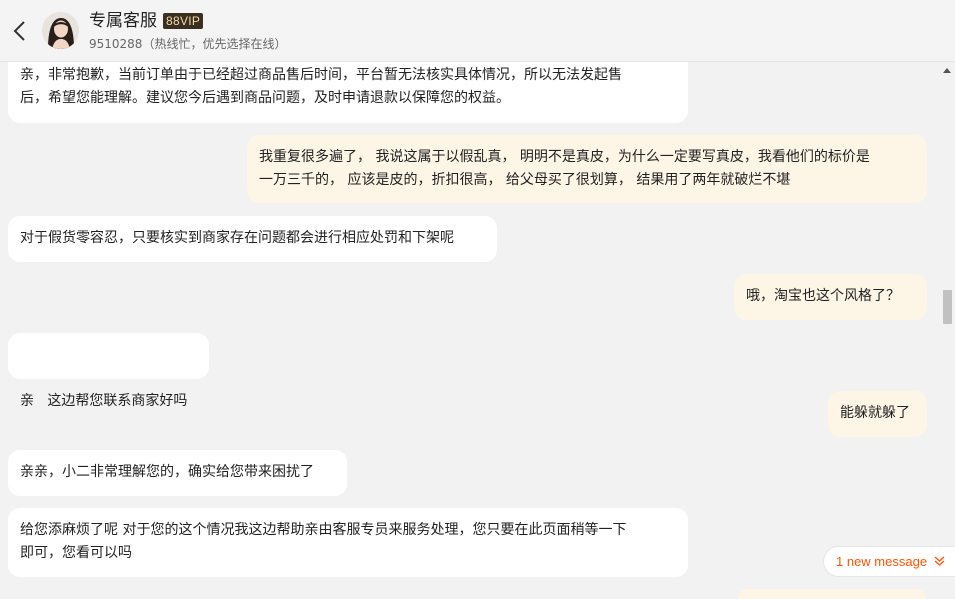 The width and height of the screenshot is (955, 599). I want to click on message-bubble-user: 能躲就躲了, so click(877, 414).